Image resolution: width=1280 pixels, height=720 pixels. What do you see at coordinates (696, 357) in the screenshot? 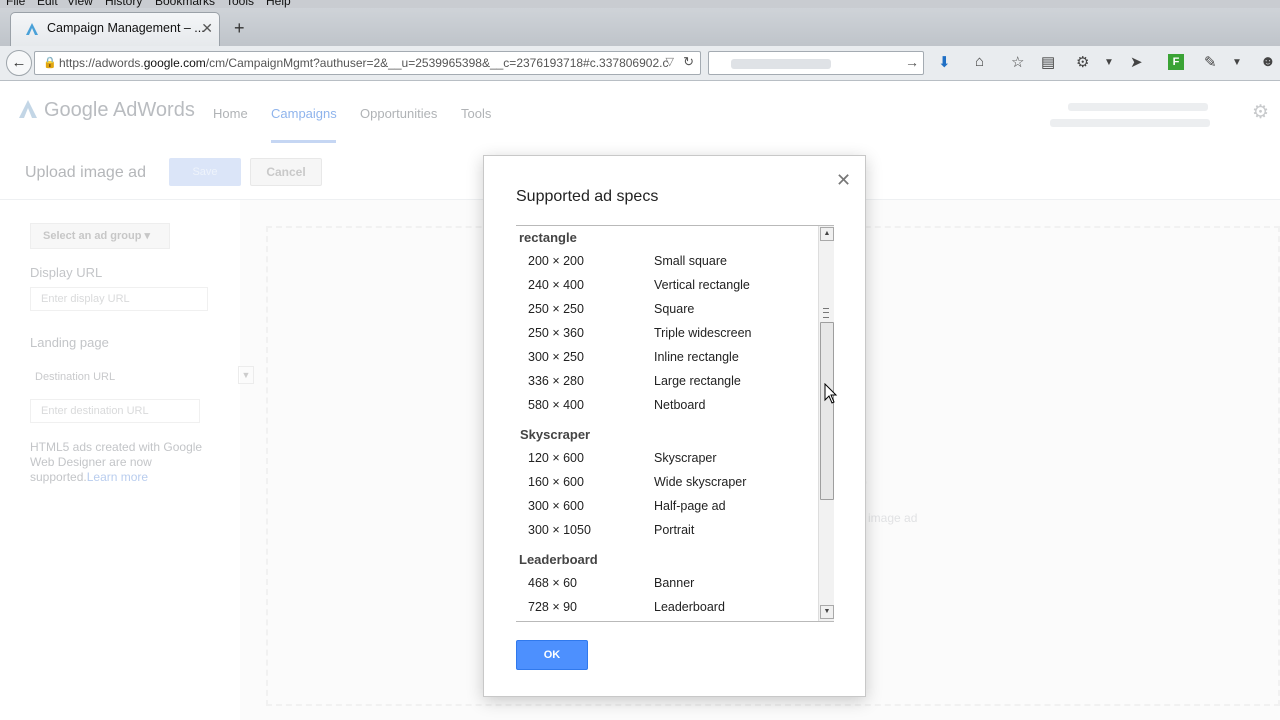
I see `spec-name: Inline rectangle` at bounding box center [696, 357].